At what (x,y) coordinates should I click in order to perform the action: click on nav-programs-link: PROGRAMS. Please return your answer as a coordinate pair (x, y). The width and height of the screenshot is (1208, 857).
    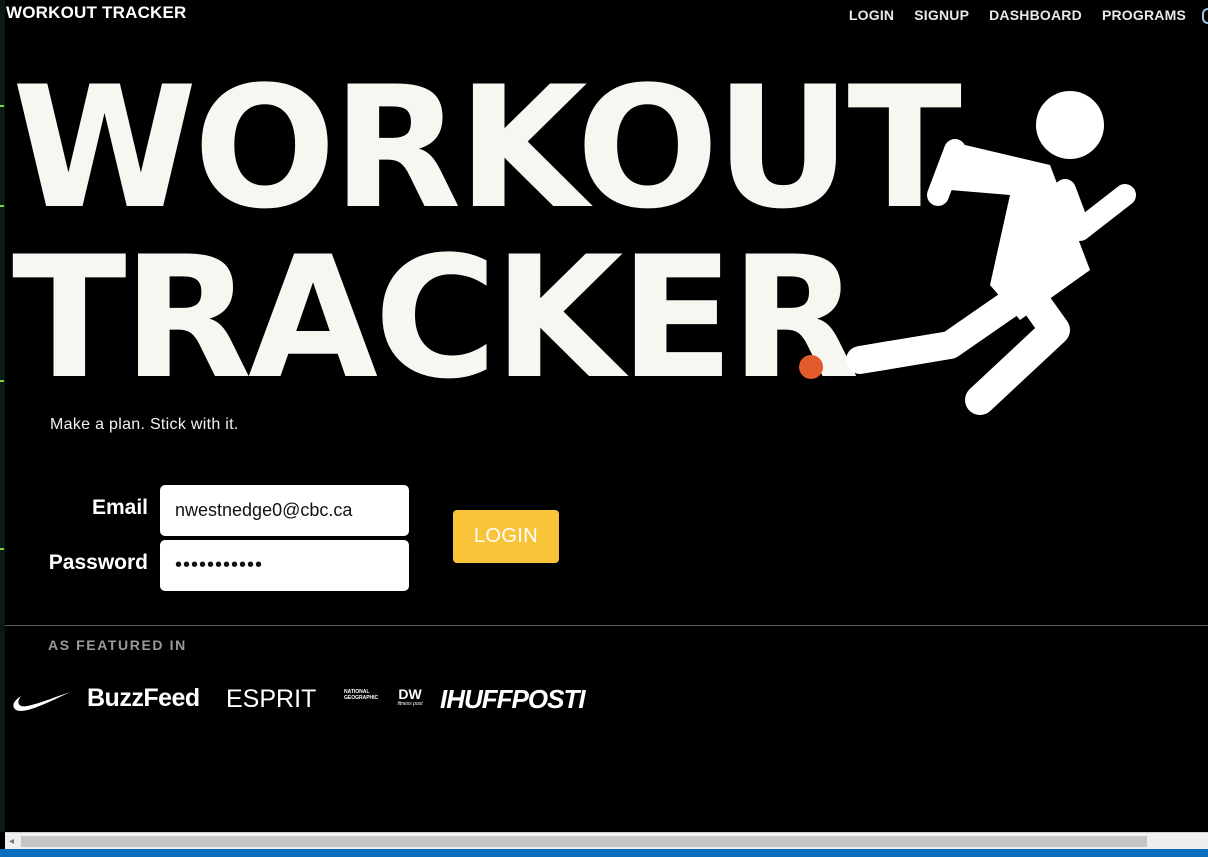
    Looking at the image, I should click on (1144, 15).